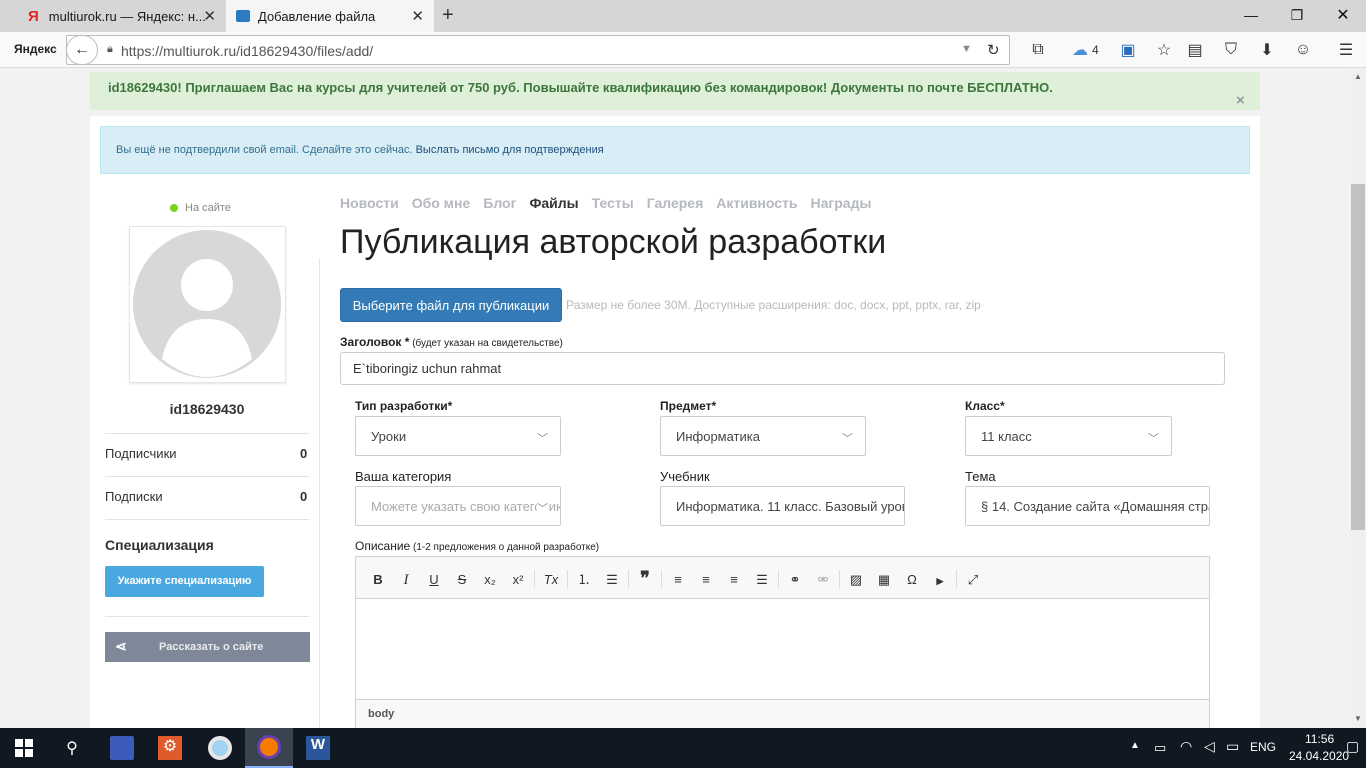 Image resolution: width=1366 pixels, height=768 pixels. Describe the element at coordinates (82, 50) in the screenshot. I see `back-button: ←` at that location.